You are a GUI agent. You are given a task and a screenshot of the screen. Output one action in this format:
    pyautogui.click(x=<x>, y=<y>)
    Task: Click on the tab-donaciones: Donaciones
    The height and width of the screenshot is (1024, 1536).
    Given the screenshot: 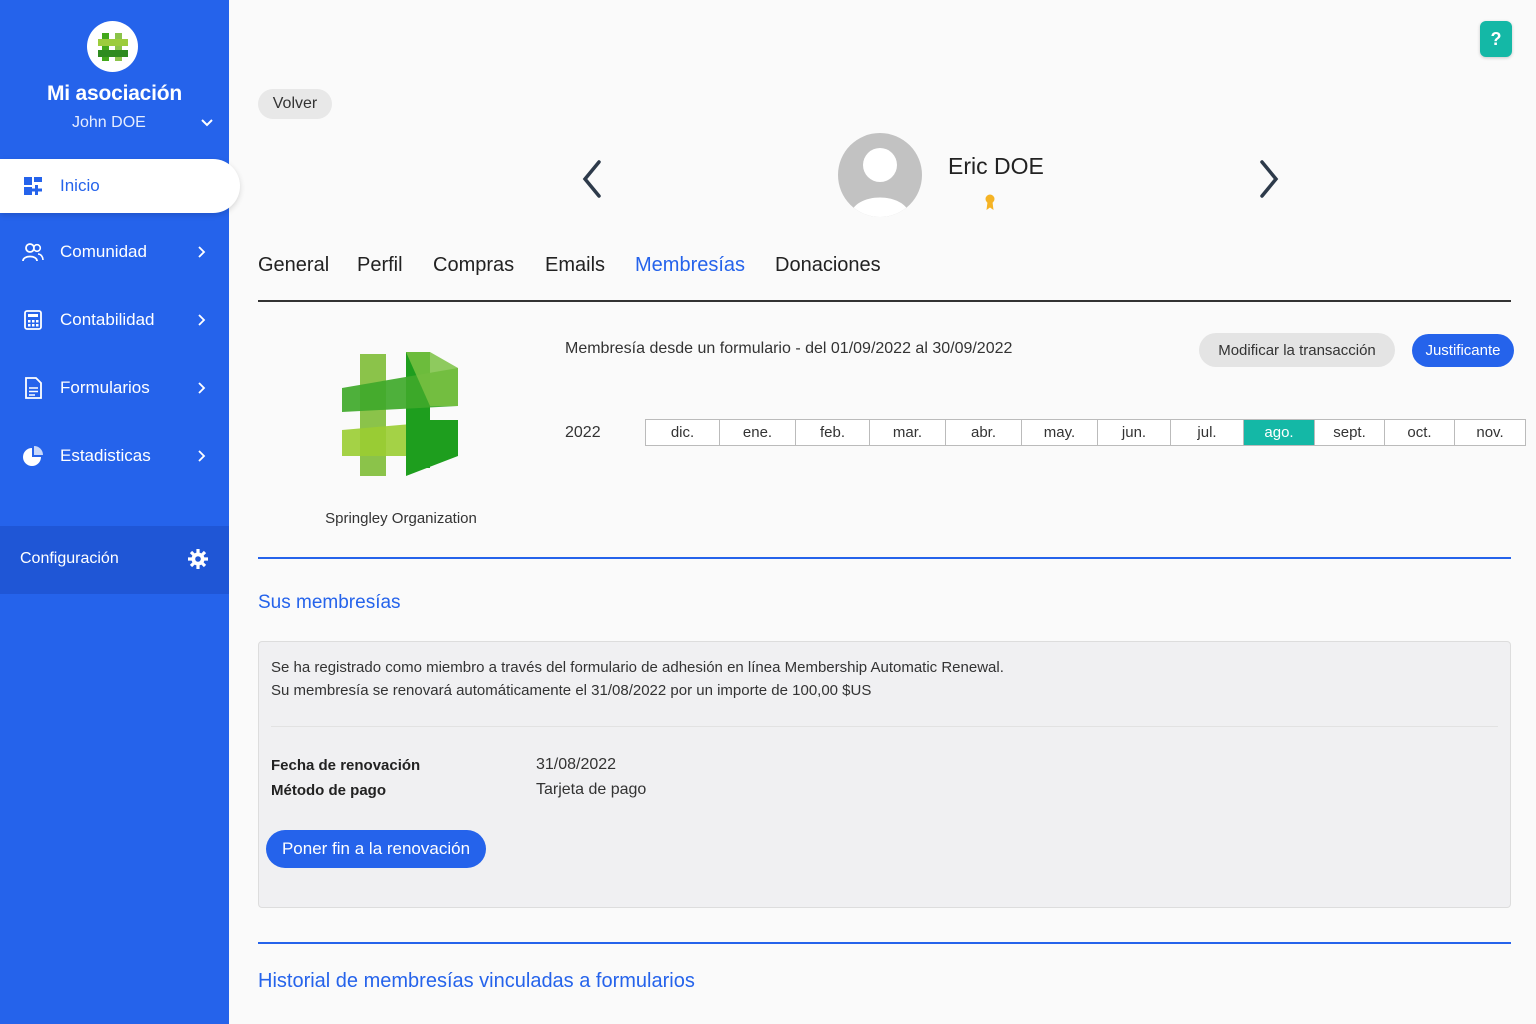 What is the action you would take?
    pyautogui.click(x=828, y=265)
    